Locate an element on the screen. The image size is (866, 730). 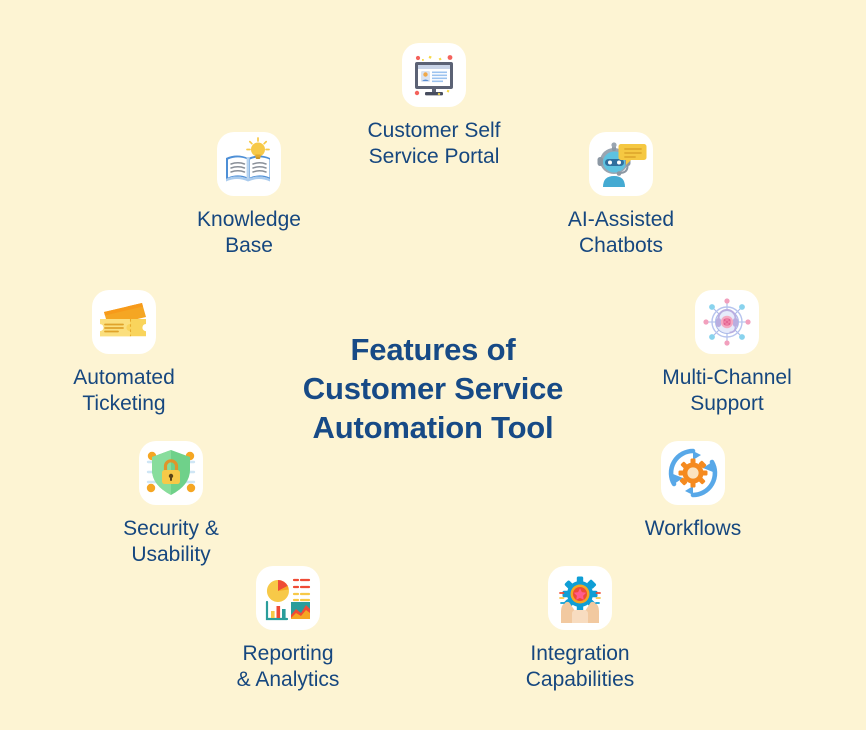
feature-customer-self-service-portal: Customer Self Service Portal is located at coordinates (434, 105).